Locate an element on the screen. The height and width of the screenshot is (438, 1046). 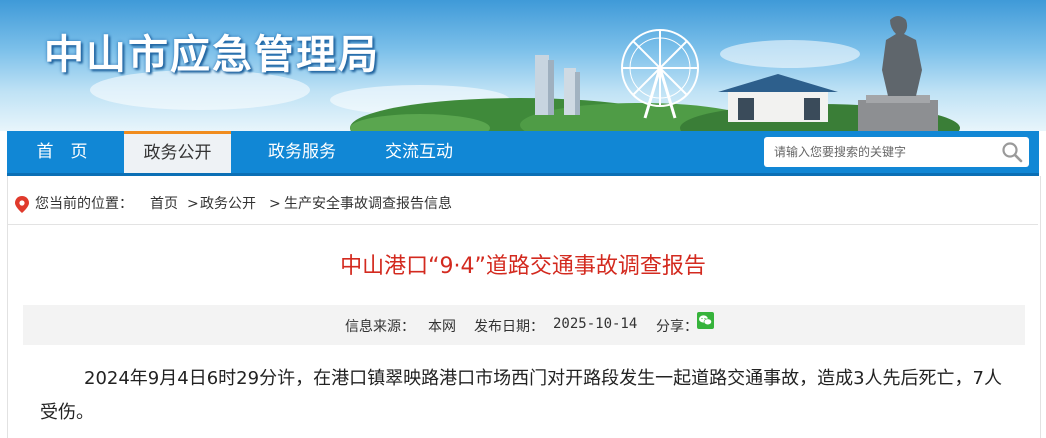
nav-interaction: 交流互动 is located at coordinates (419, 152).